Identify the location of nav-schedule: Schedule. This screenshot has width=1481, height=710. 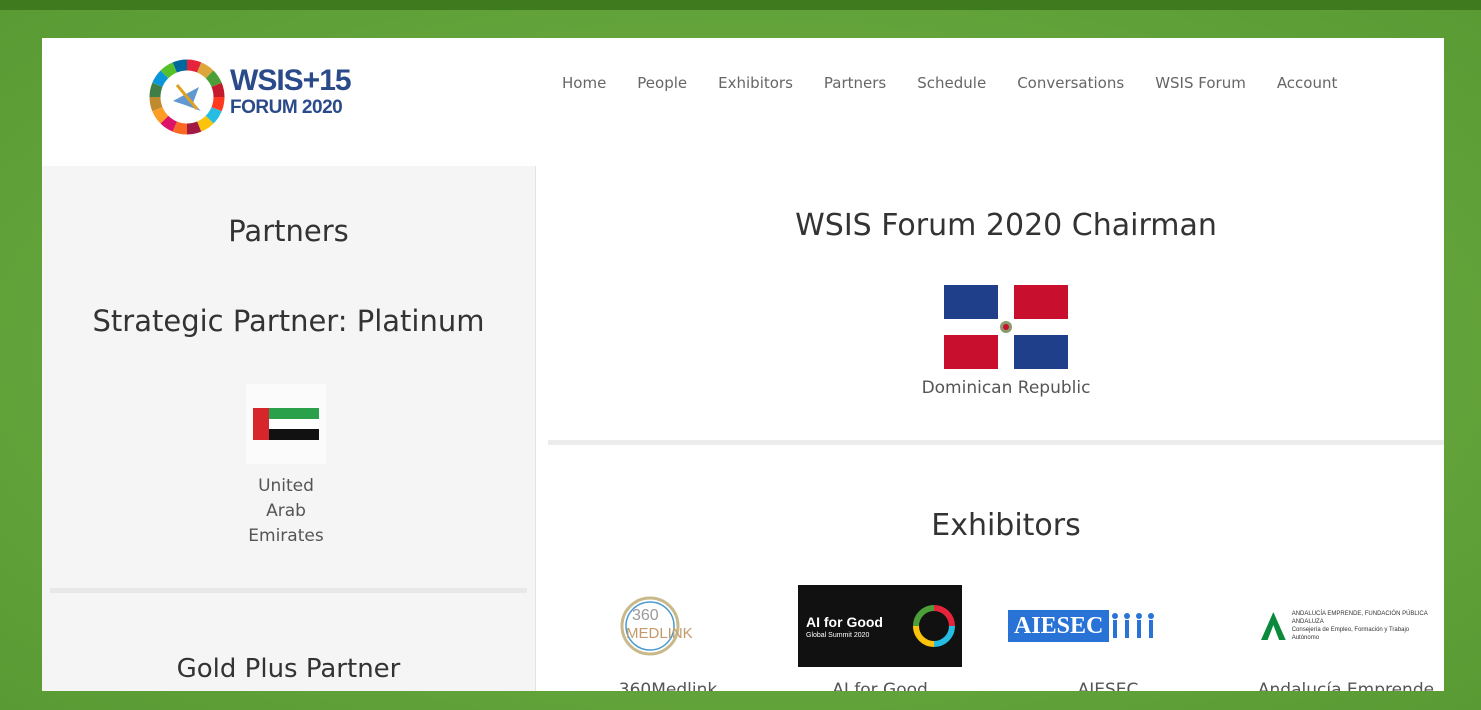
(951, 83).